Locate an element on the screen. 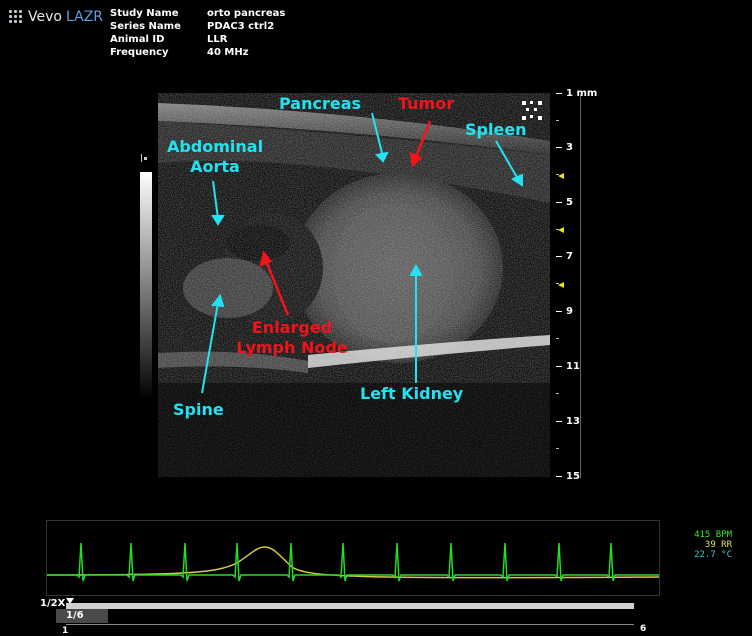  label-enlarged-lymph-line1: Enlarged is located at coordinates (292, 327).